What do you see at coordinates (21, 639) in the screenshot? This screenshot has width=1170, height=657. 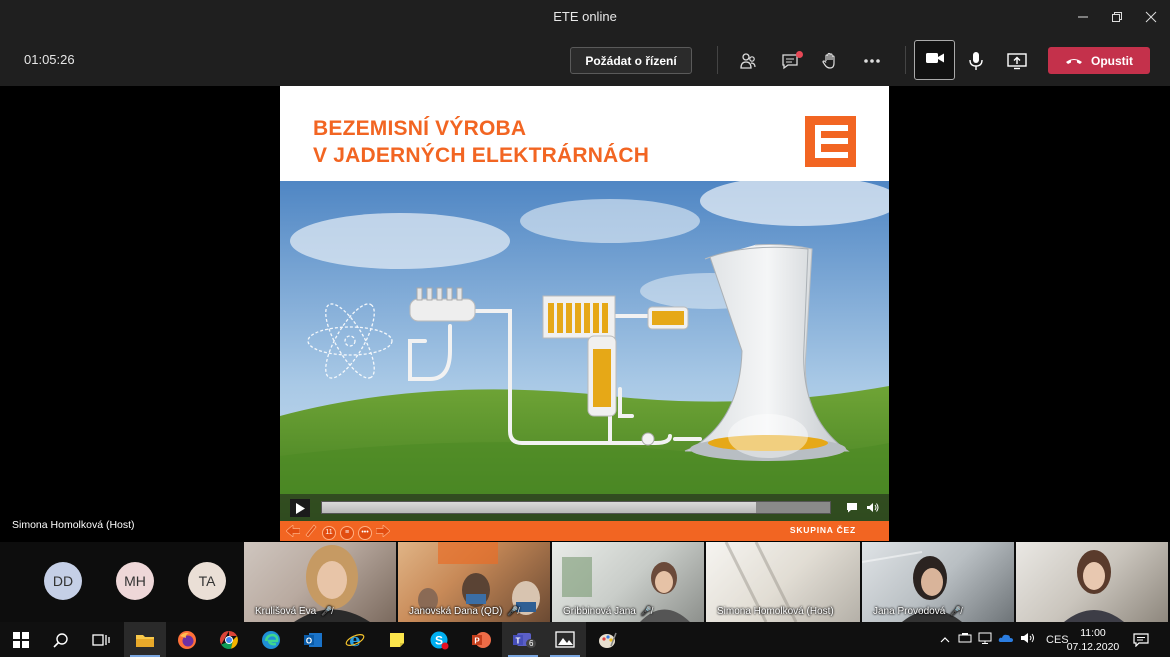 I see `windows-start-icon` at bounding box center [21, 639].